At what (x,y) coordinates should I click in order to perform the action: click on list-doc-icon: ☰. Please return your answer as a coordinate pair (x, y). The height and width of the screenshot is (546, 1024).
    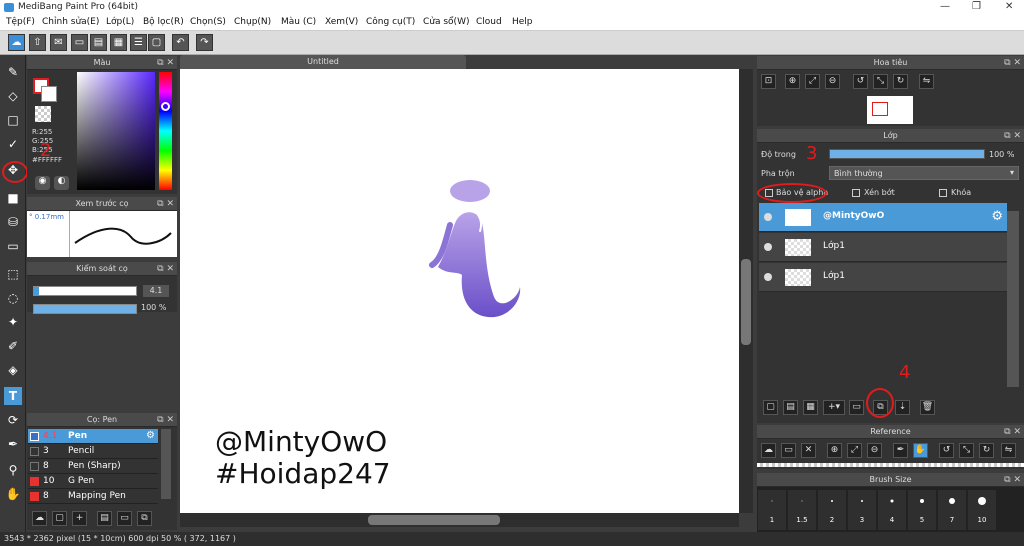
    Looking at the image, I should click on (138, 42).